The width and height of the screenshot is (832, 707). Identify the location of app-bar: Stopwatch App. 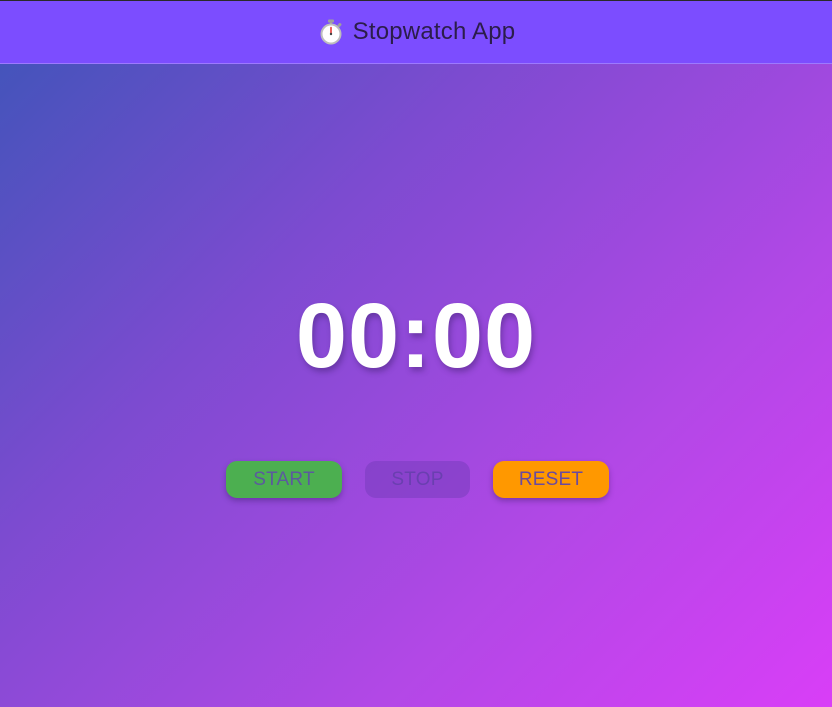
(416, 32).